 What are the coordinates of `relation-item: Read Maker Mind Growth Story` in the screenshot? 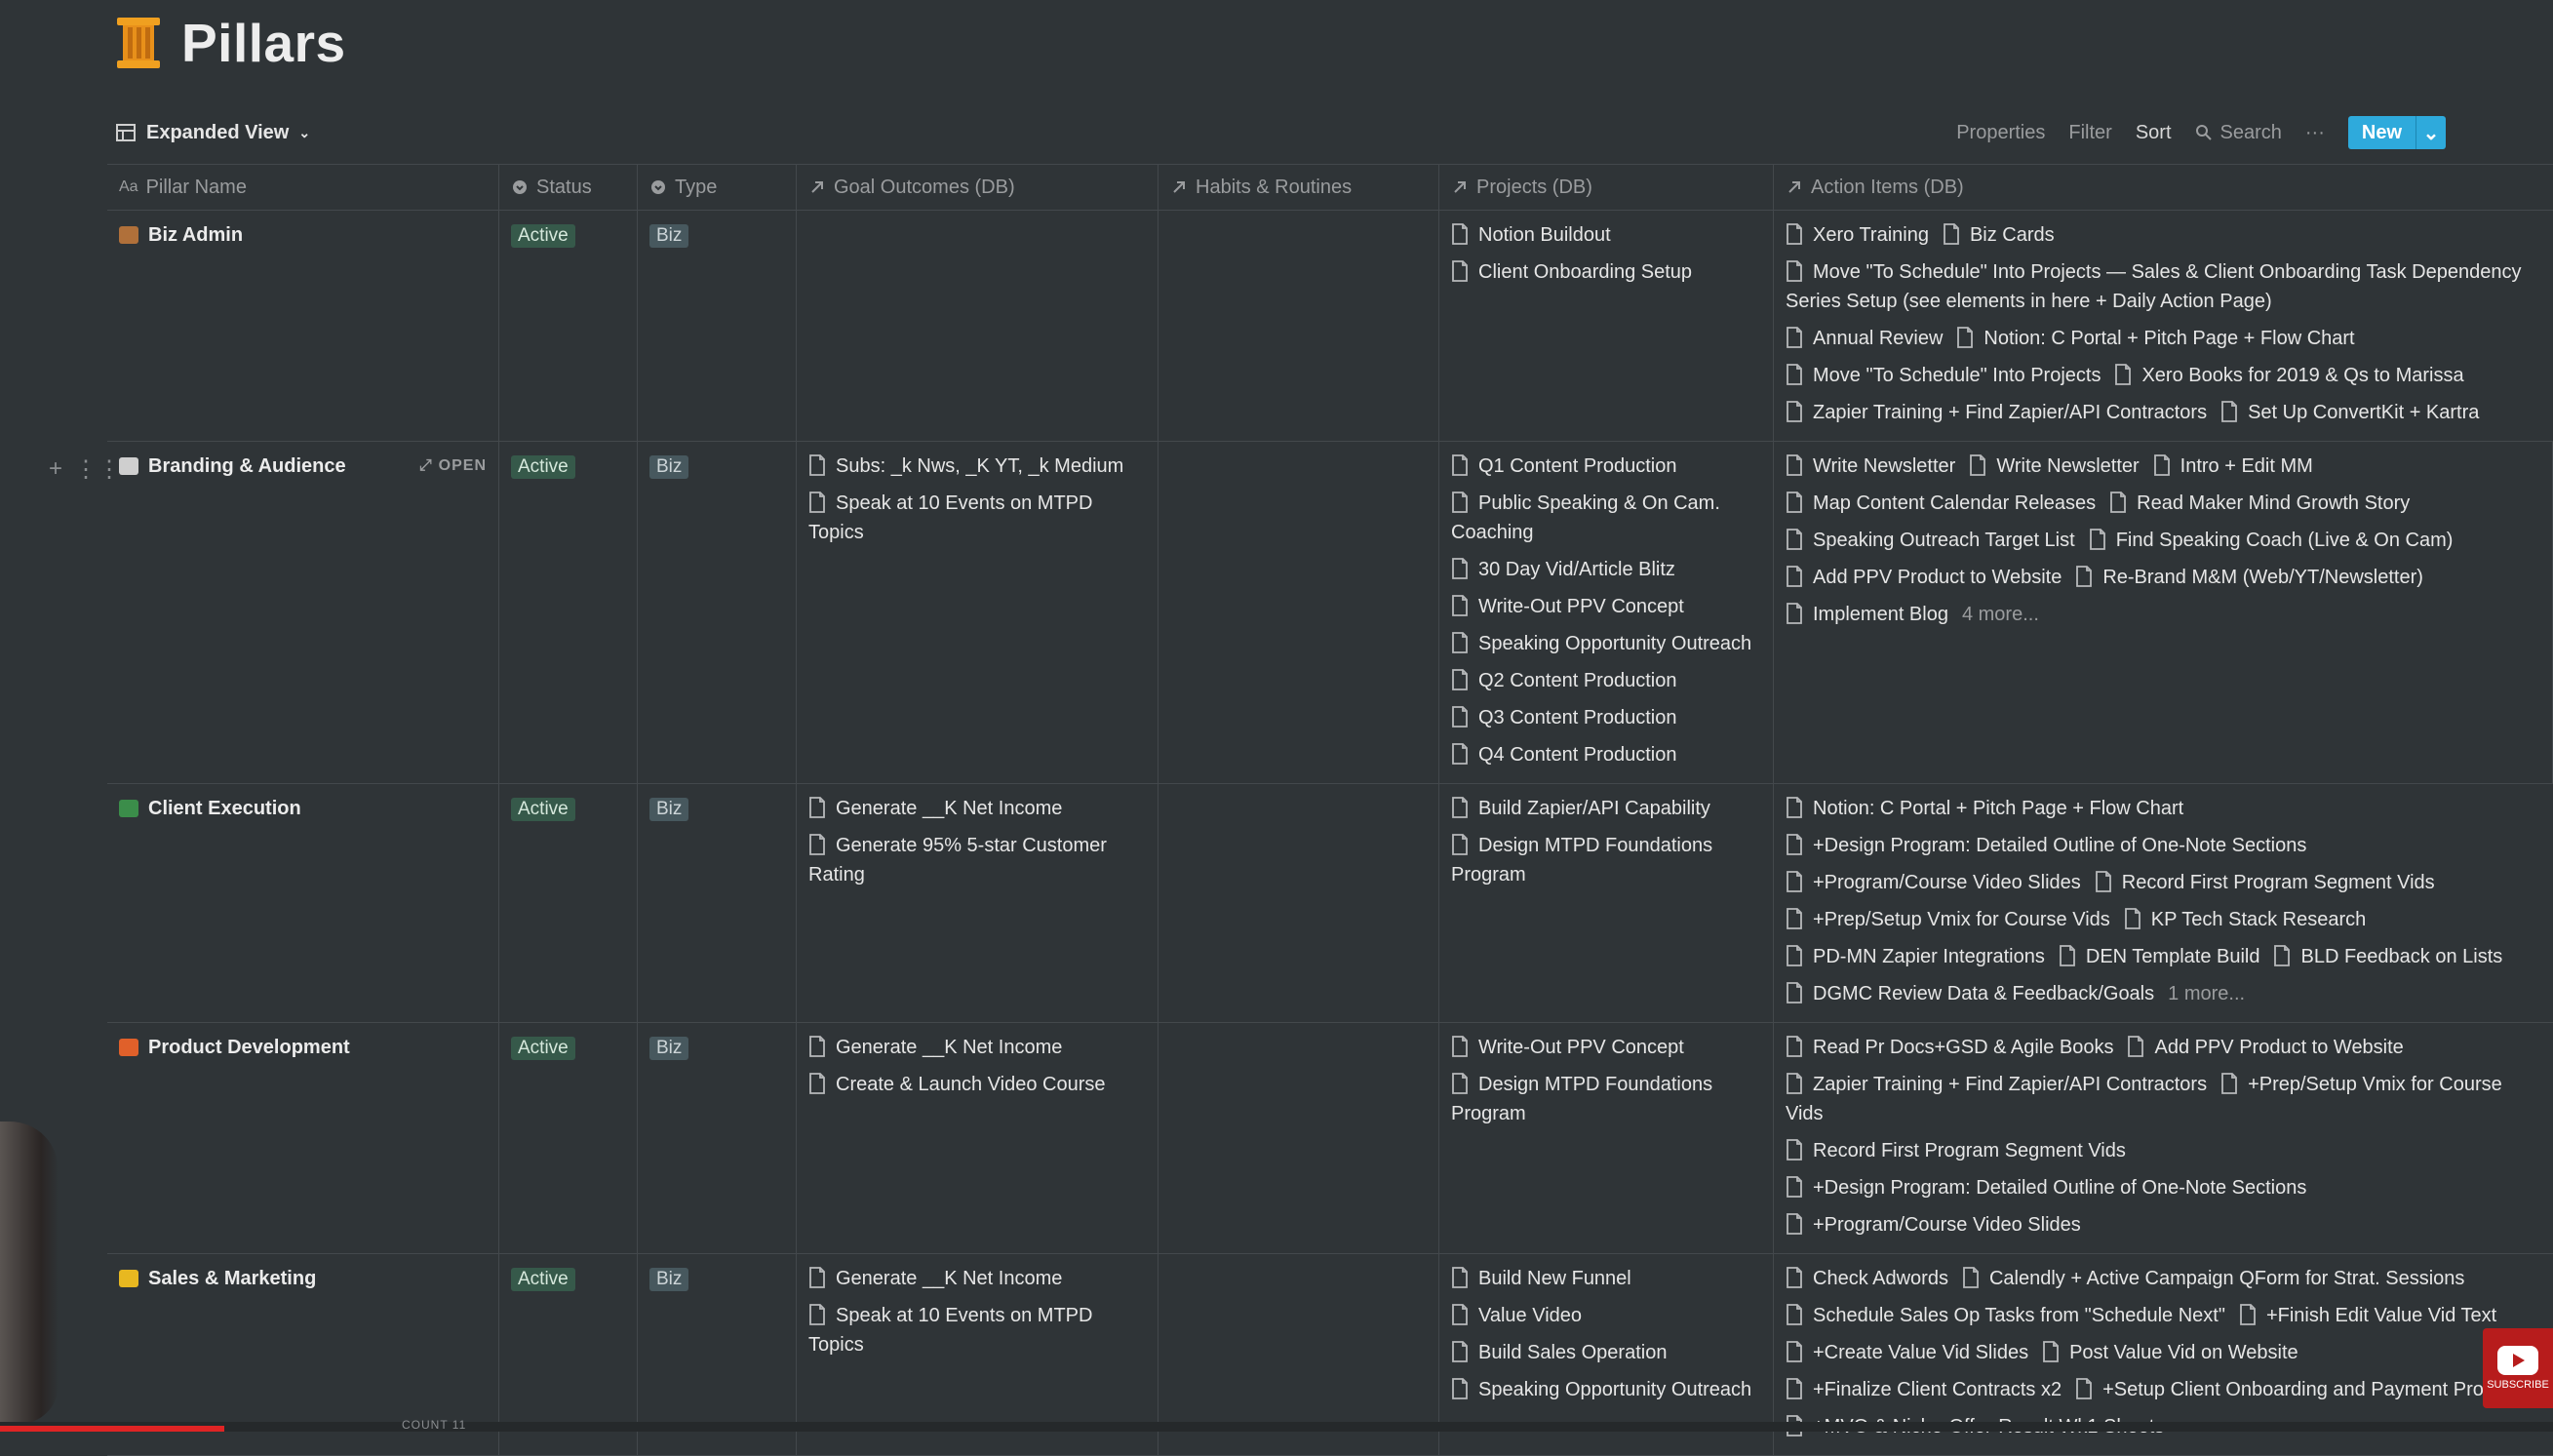 It's located at (2259, 503).